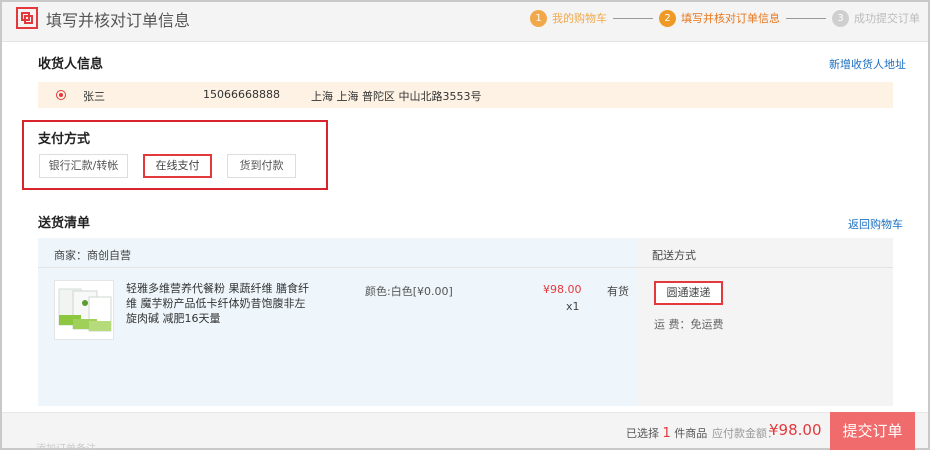  What do you see at coordinates (795, 430) in the screenshot?
I see `total-amount: ¥98.00` at bounding box center [795, 430].